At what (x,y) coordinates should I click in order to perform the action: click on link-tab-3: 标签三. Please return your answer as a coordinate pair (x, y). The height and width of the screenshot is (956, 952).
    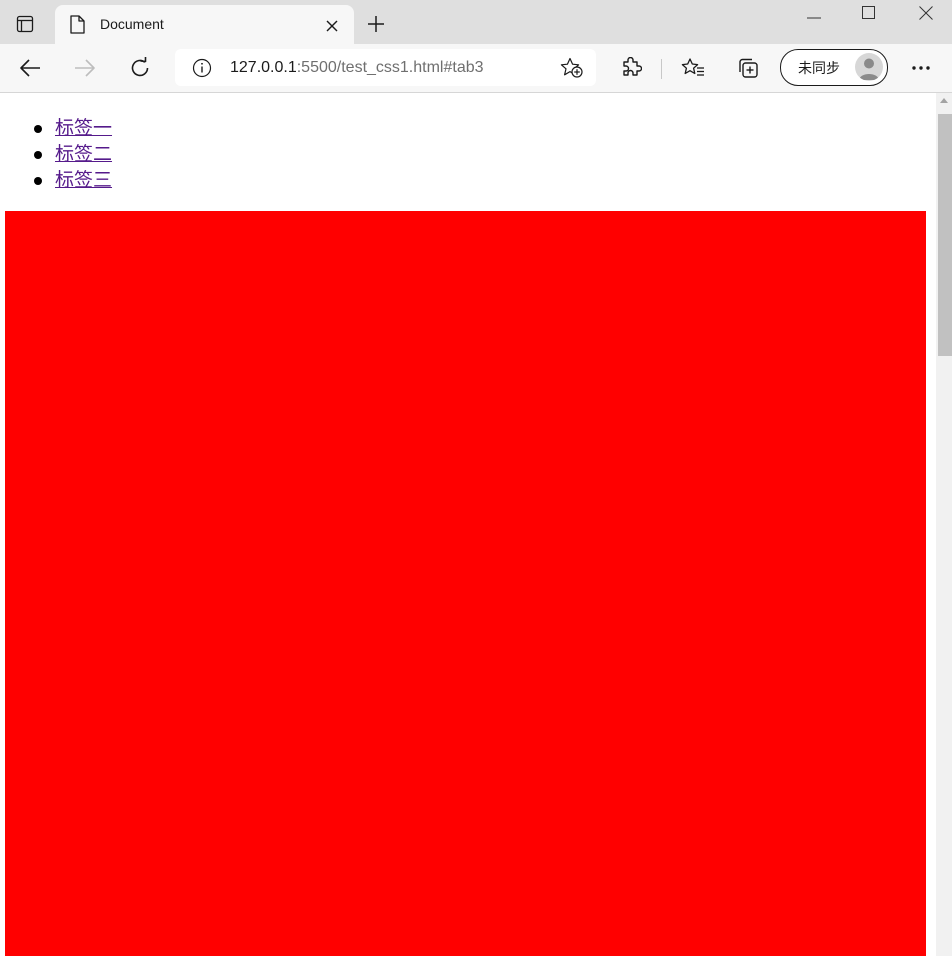
    Looking at the image, I should click on (83, 180).